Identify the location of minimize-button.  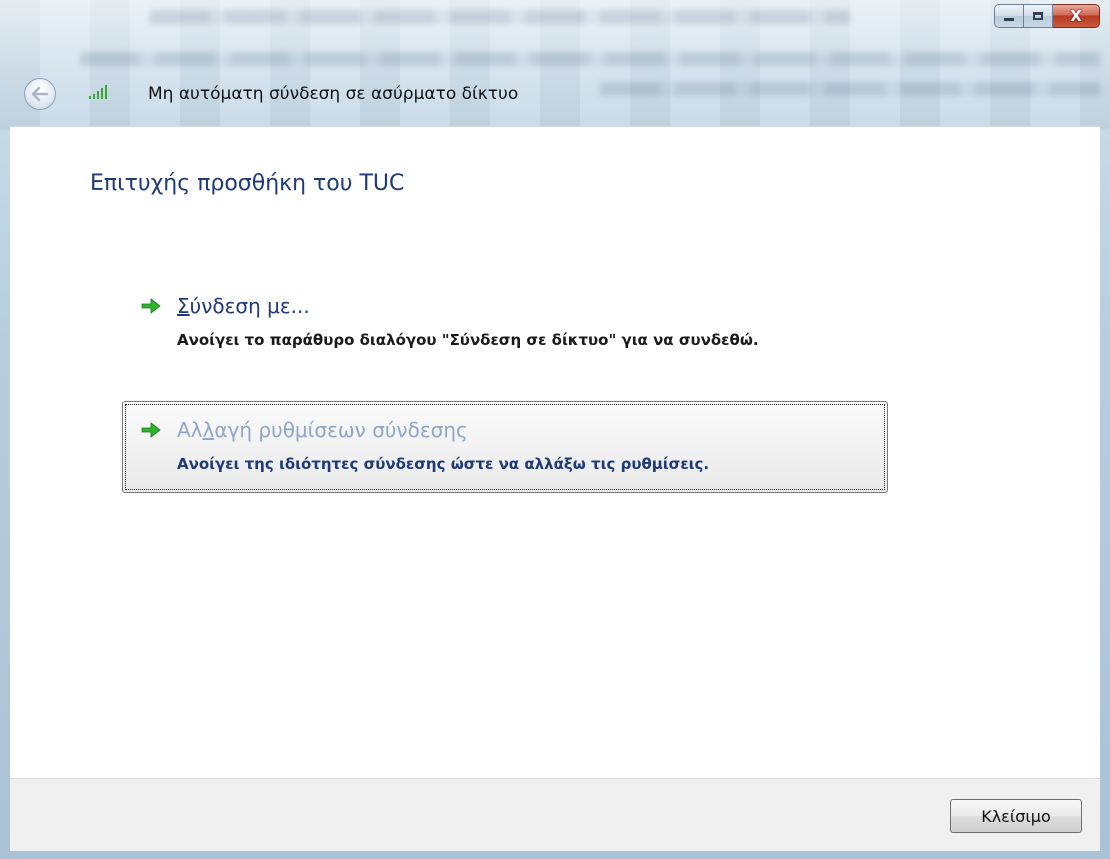
(1009, 16).